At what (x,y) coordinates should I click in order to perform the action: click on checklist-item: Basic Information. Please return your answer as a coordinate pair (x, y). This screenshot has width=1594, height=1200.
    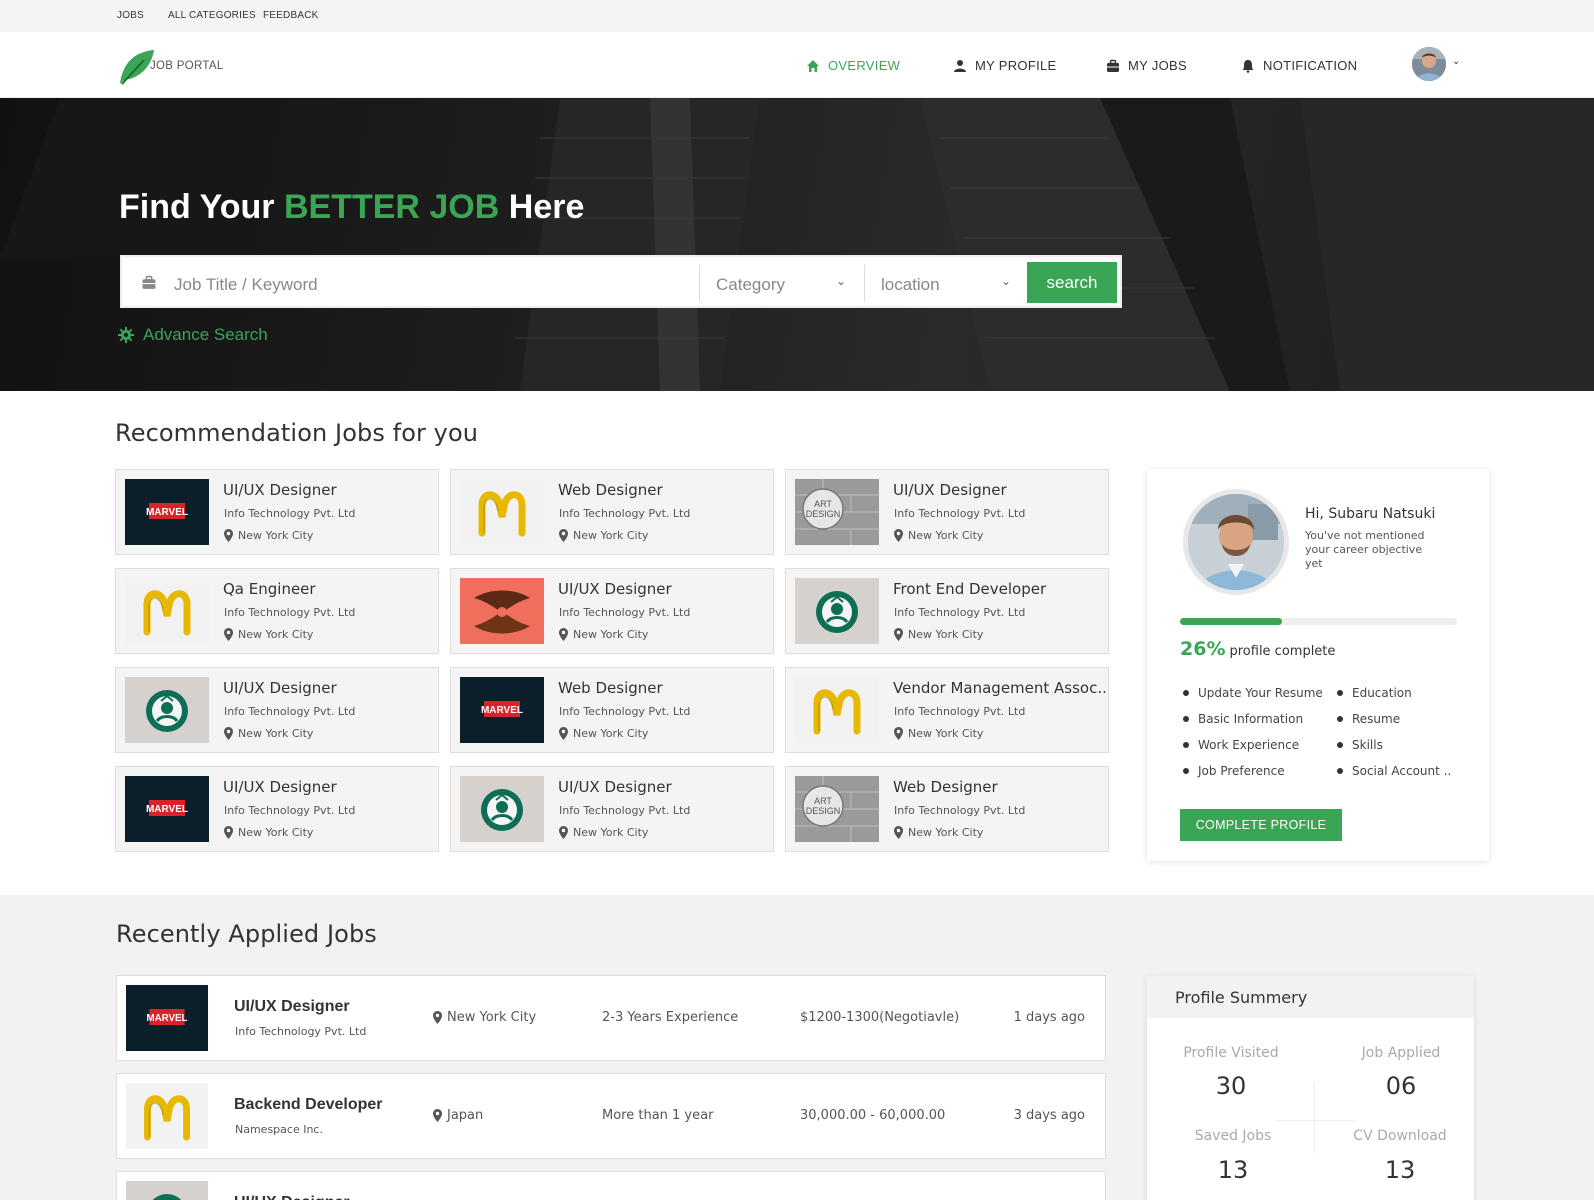
    Looking at the image, I should click on (1243, 719).